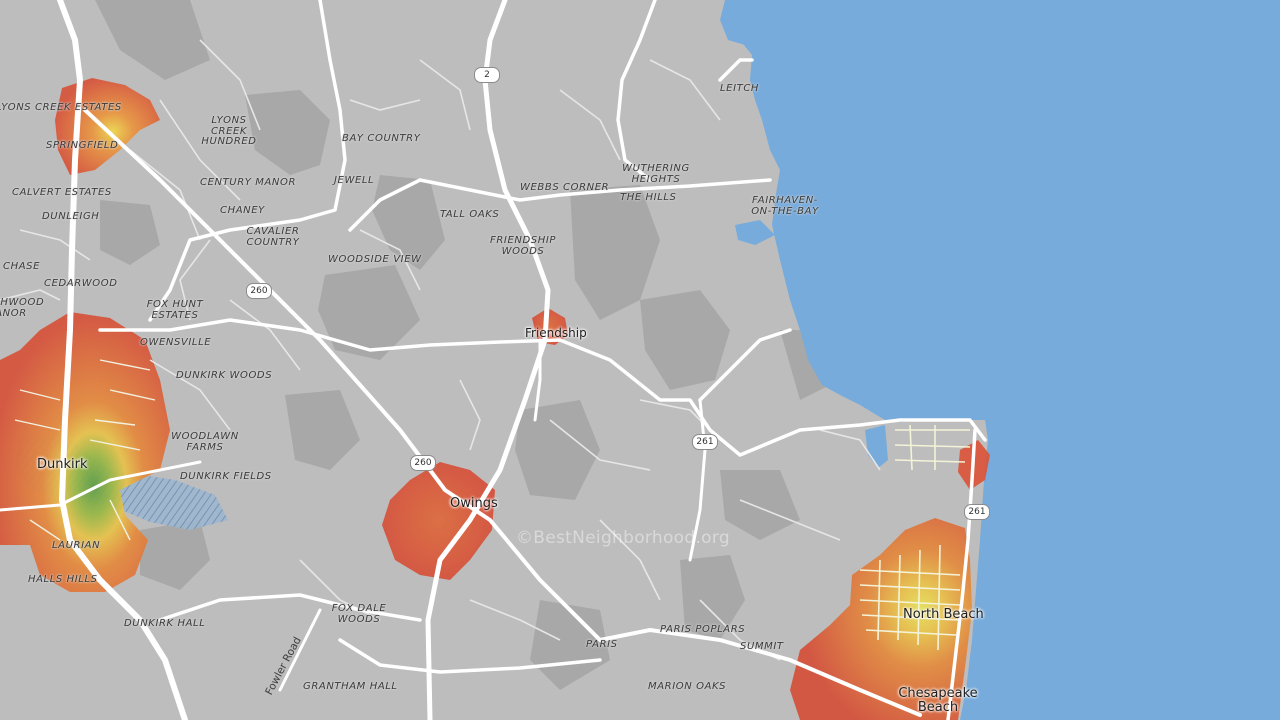  I want to click on route-shield-261-east: 261, so click(977, 512).